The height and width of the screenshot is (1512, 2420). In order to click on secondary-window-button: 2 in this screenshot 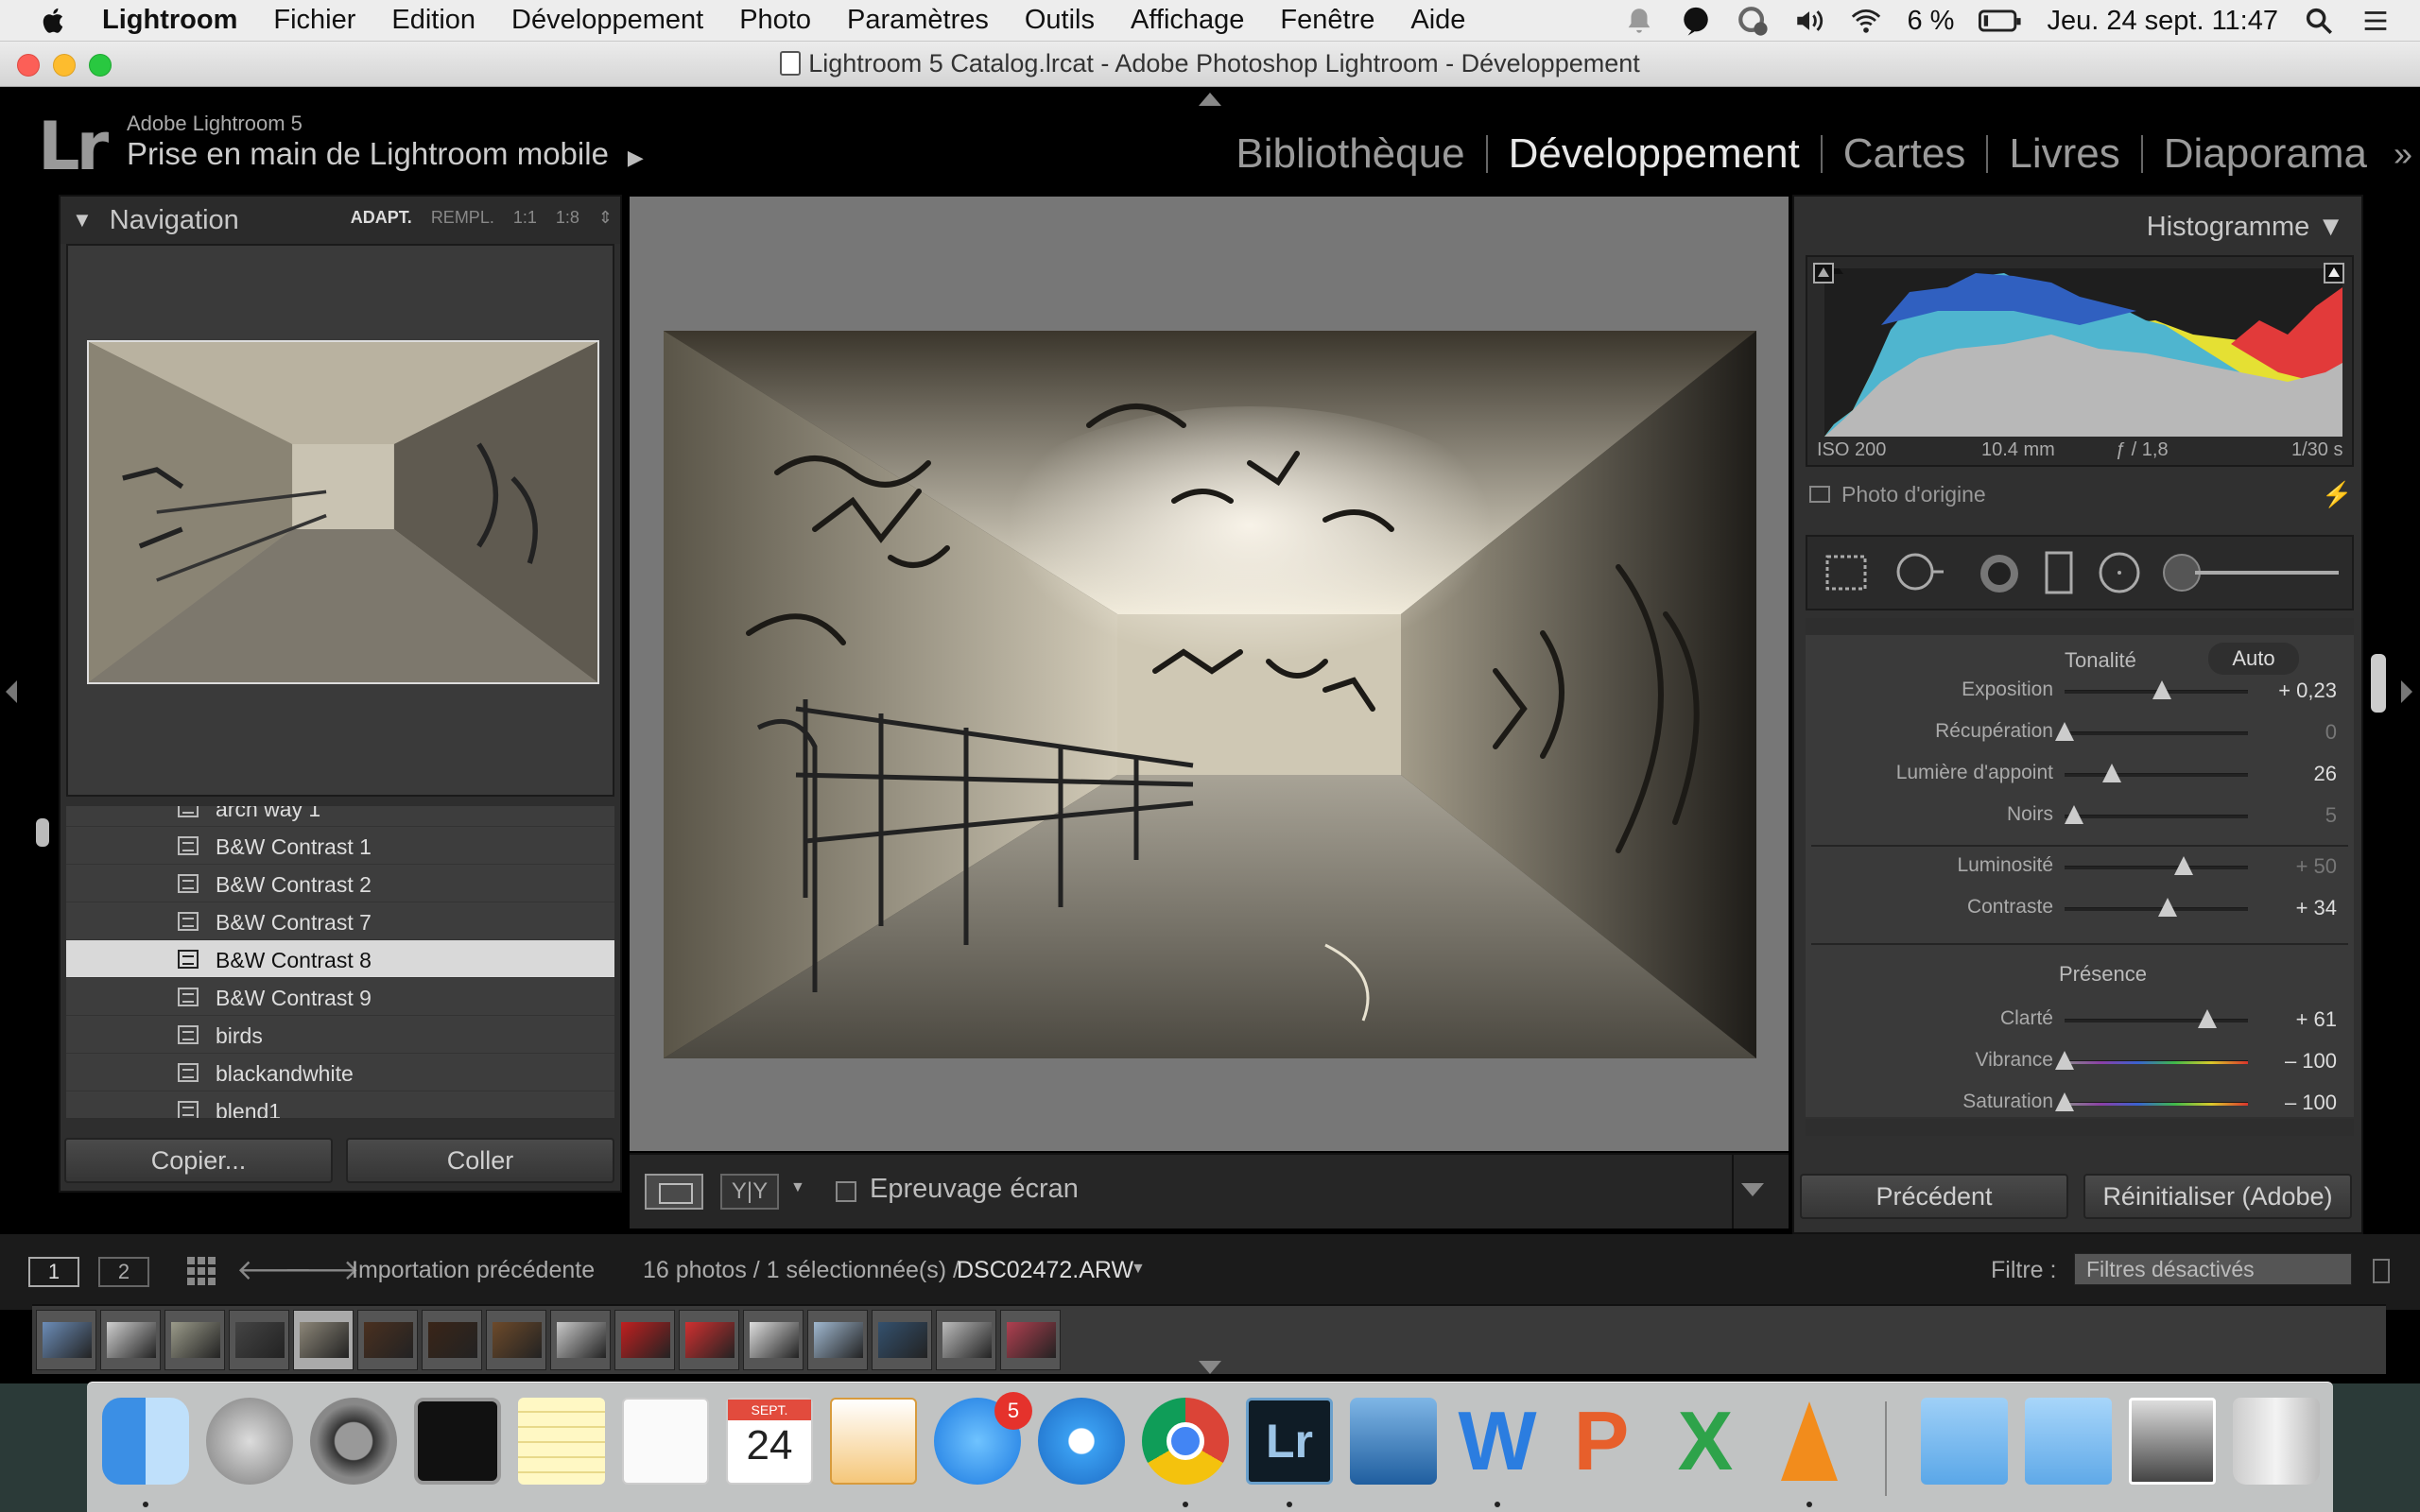, I will do `click(123, 1272)`.